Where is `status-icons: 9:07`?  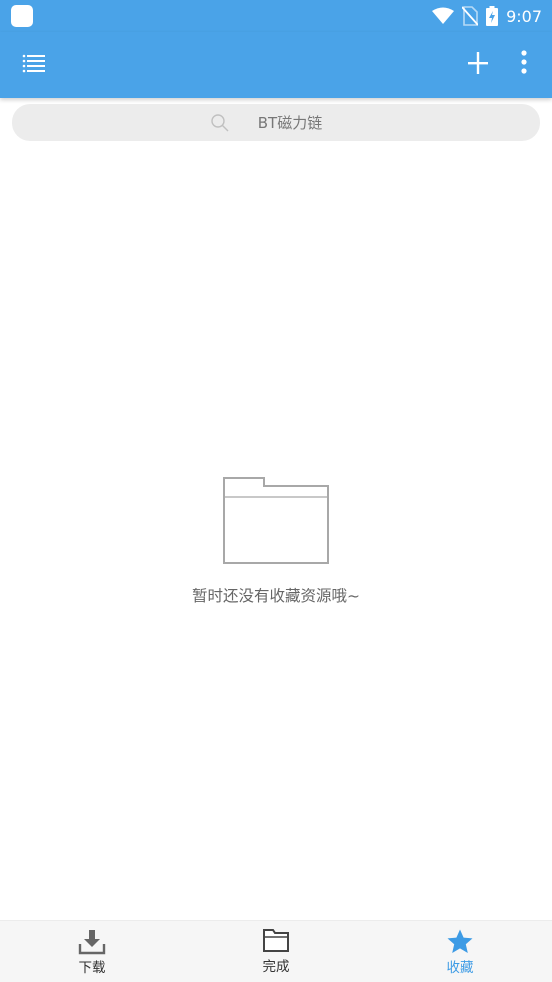
status-icons: 9:07 is located at coordinates (487, 16).